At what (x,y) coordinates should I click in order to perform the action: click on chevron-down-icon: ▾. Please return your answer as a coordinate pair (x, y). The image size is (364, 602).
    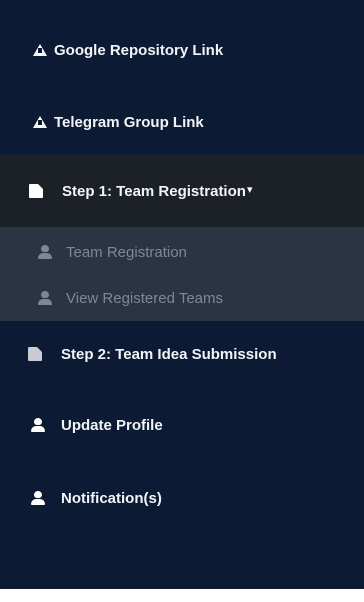
    Looking at the image, I should click on (249, 189).